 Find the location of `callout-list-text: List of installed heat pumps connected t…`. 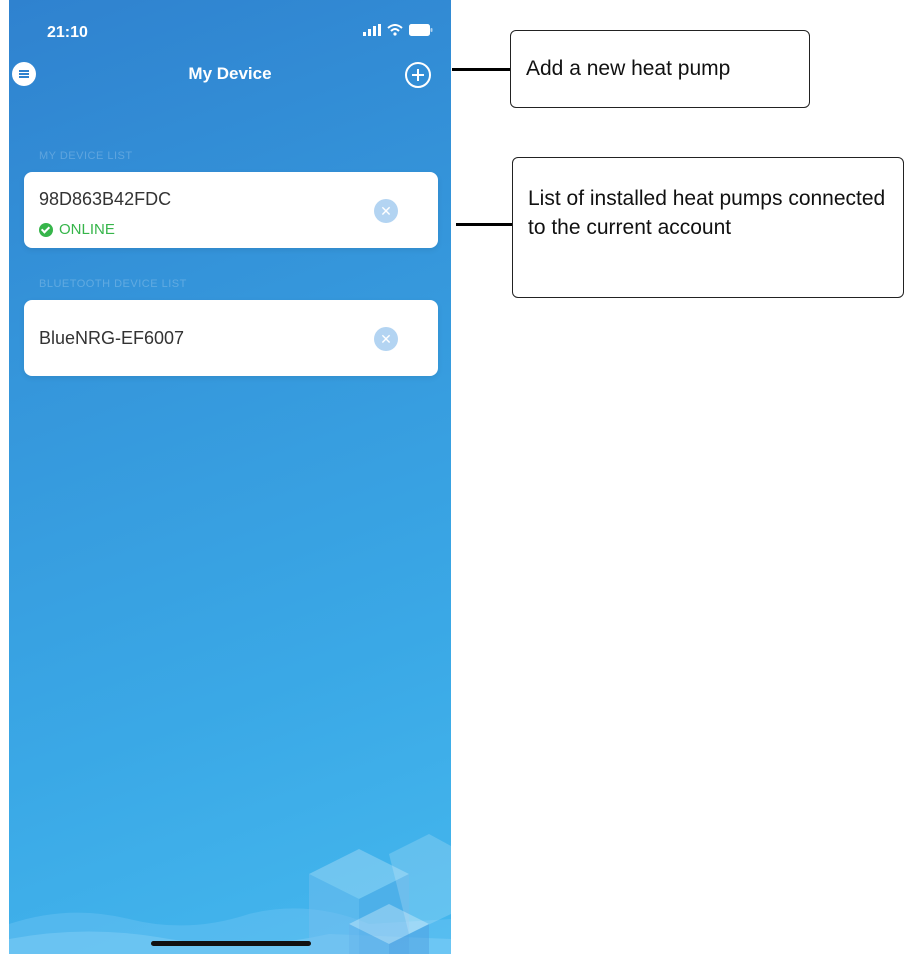

callout-list-text: List of installed heat pumps connected t… is located at coordinates (707, 213).